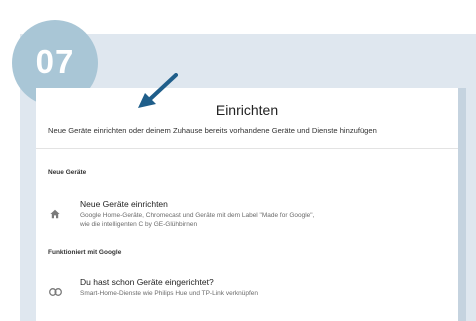 This screenshot has height=321, width=476. What do you see at coordinates (67, 172) in the screenshot?
I see `section-heading-new-devices: Neue Geräte` at bounding box center [67, 172].